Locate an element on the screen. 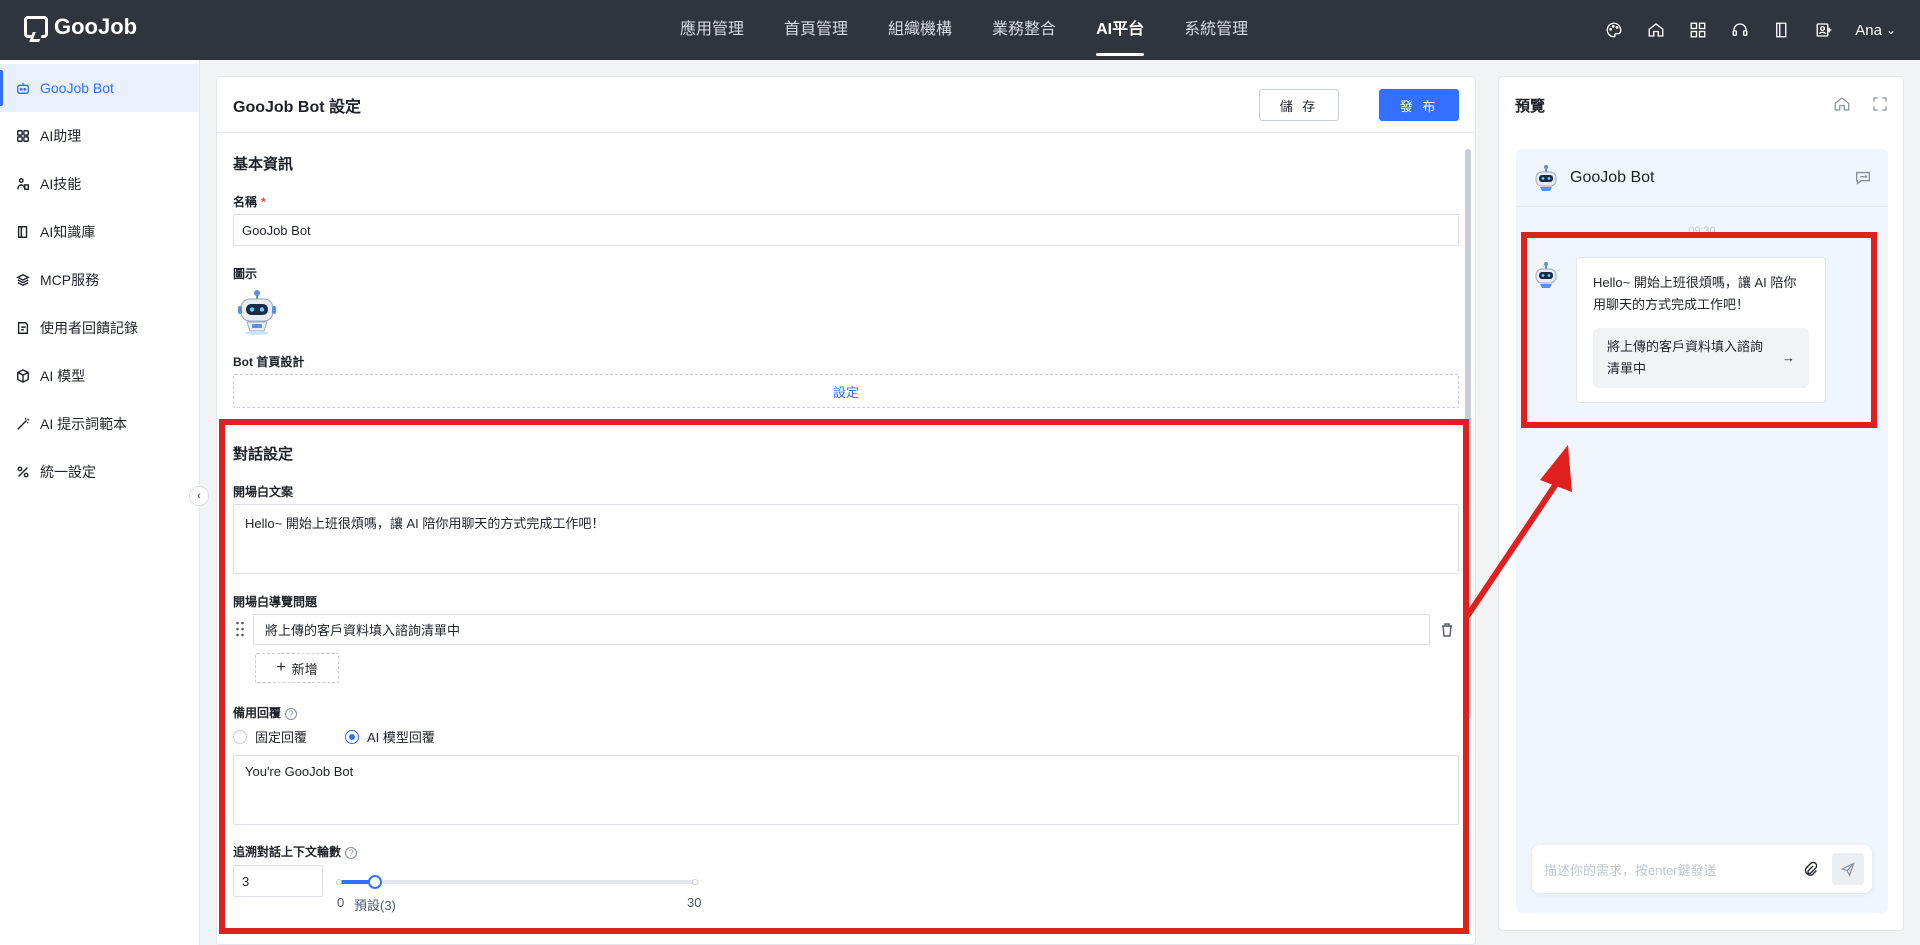  suggested-question-chip: 將上傳的客戶資料填入諮詢清單中 → is located at coordinates (1701, 358).